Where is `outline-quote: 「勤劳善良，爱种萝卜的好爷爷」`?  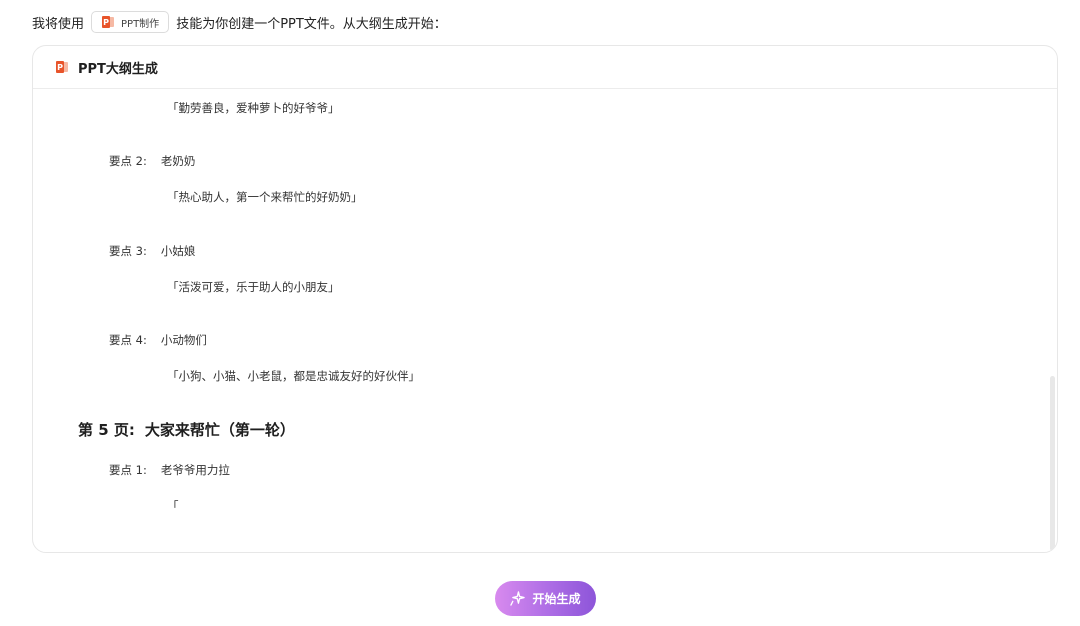 outline-quote: 「勤劳善良，爱种萝卜的好爷爷」 is located at coordinates (253, 108).